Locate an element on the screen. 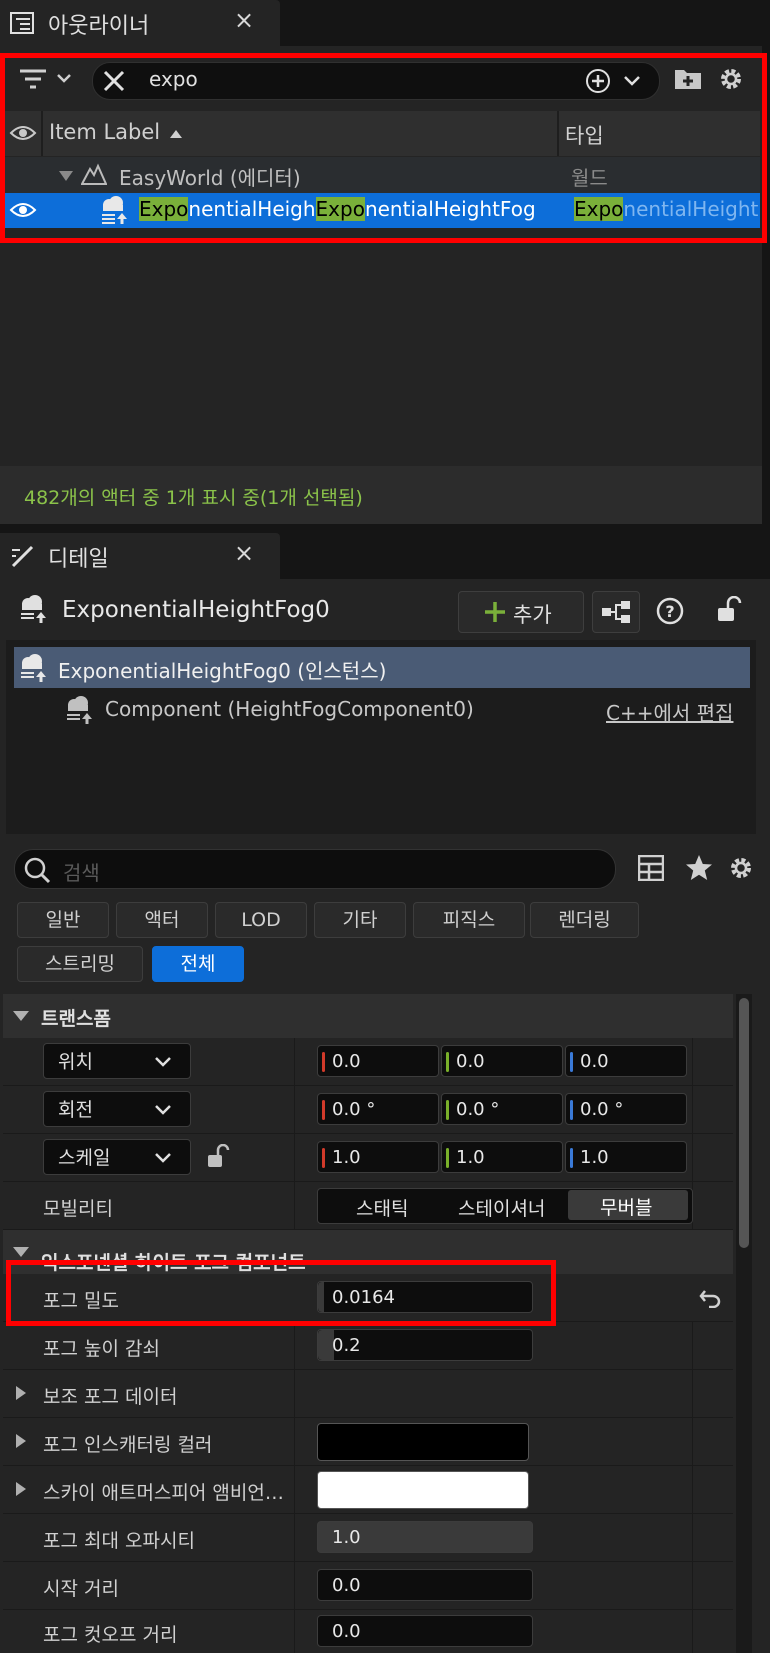  hierarchy-icon is located at coordinates (616, 612).